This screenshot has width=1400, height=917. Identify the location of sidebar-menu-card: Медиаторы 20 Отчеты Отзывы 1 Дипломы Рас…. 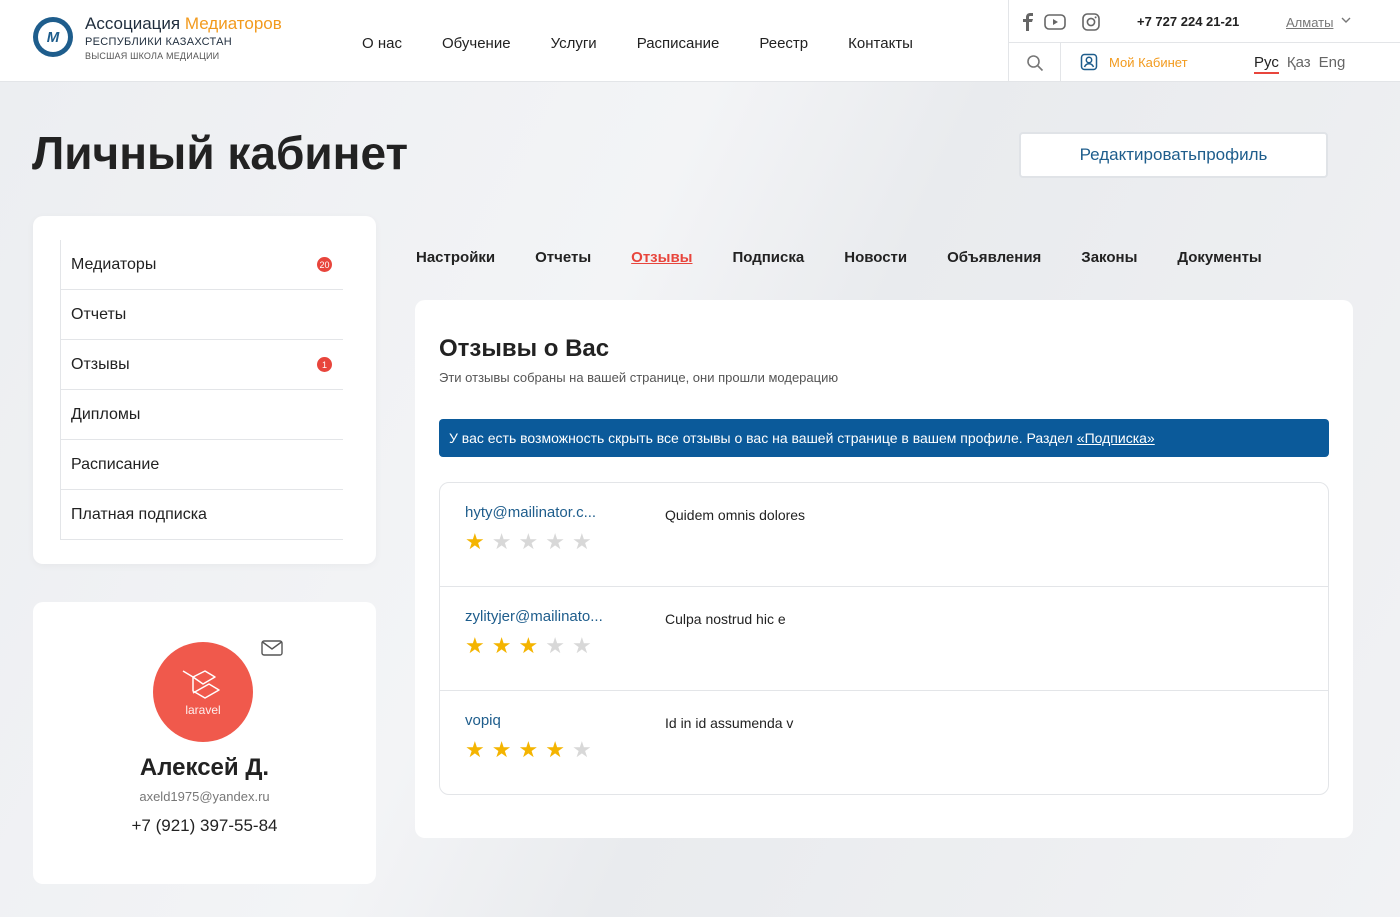
(204, 390).